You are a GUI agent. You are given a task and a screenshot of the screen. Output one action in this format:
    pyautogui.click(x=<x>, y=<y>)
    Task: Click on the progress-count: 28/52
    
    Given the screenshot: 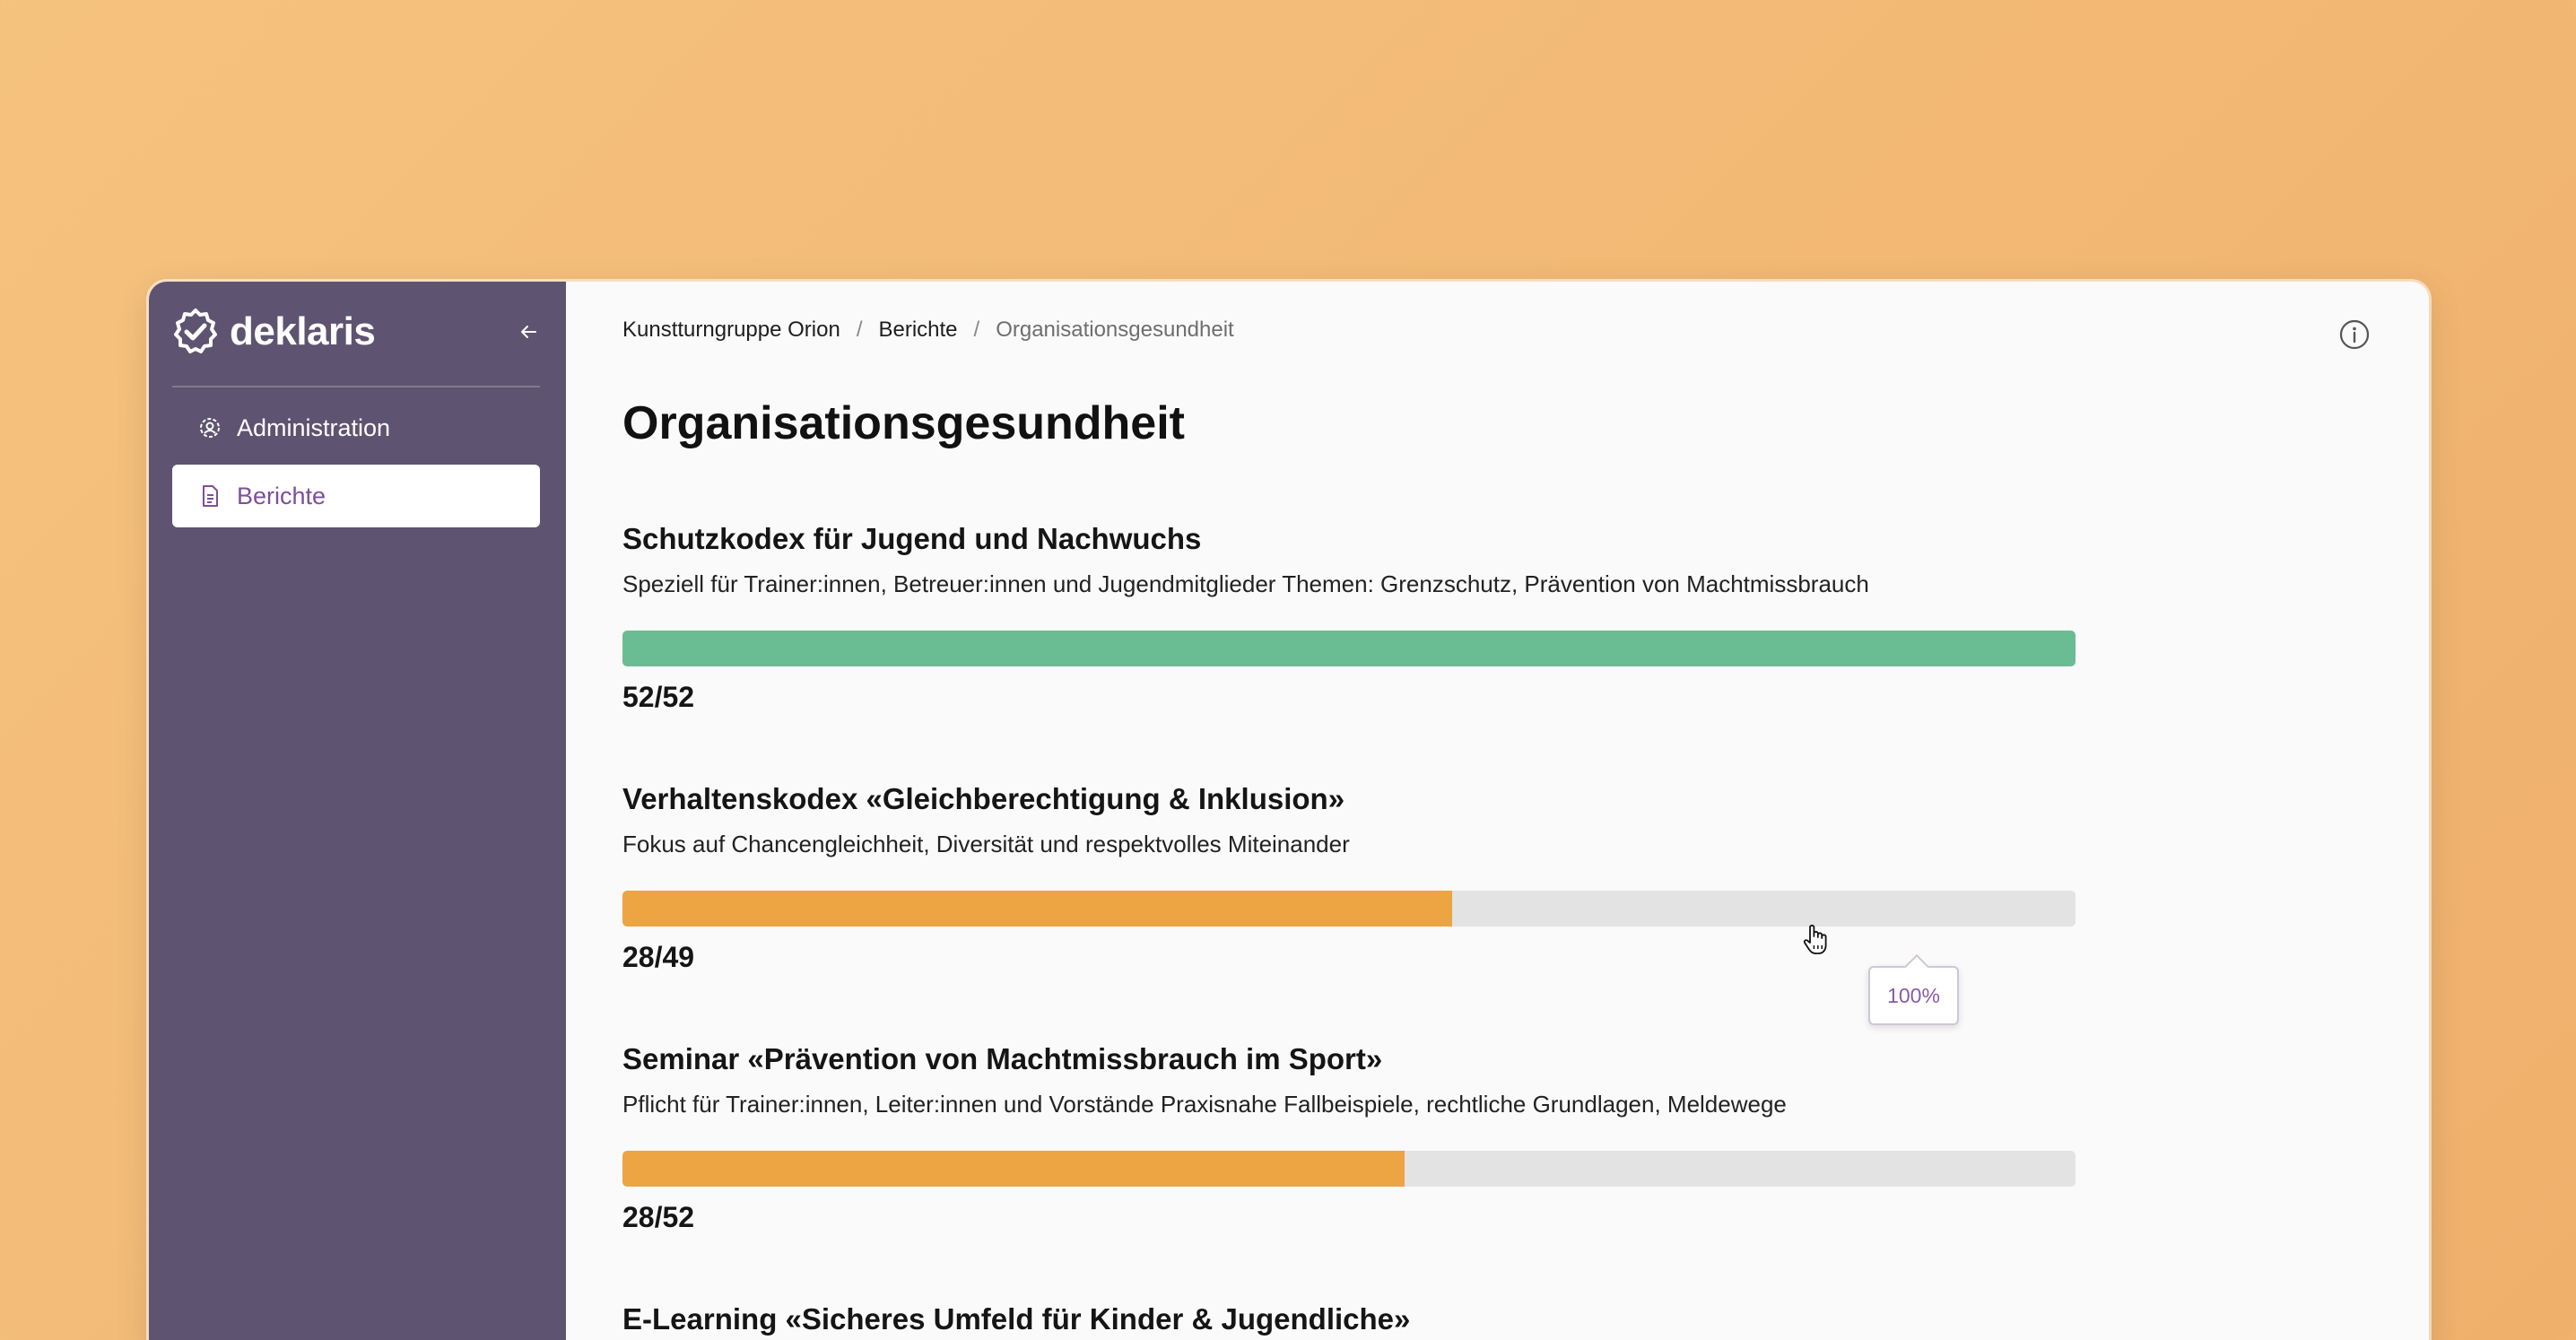 What is the action you would take?
    pyautogui.click(x=658, y=1217)
    